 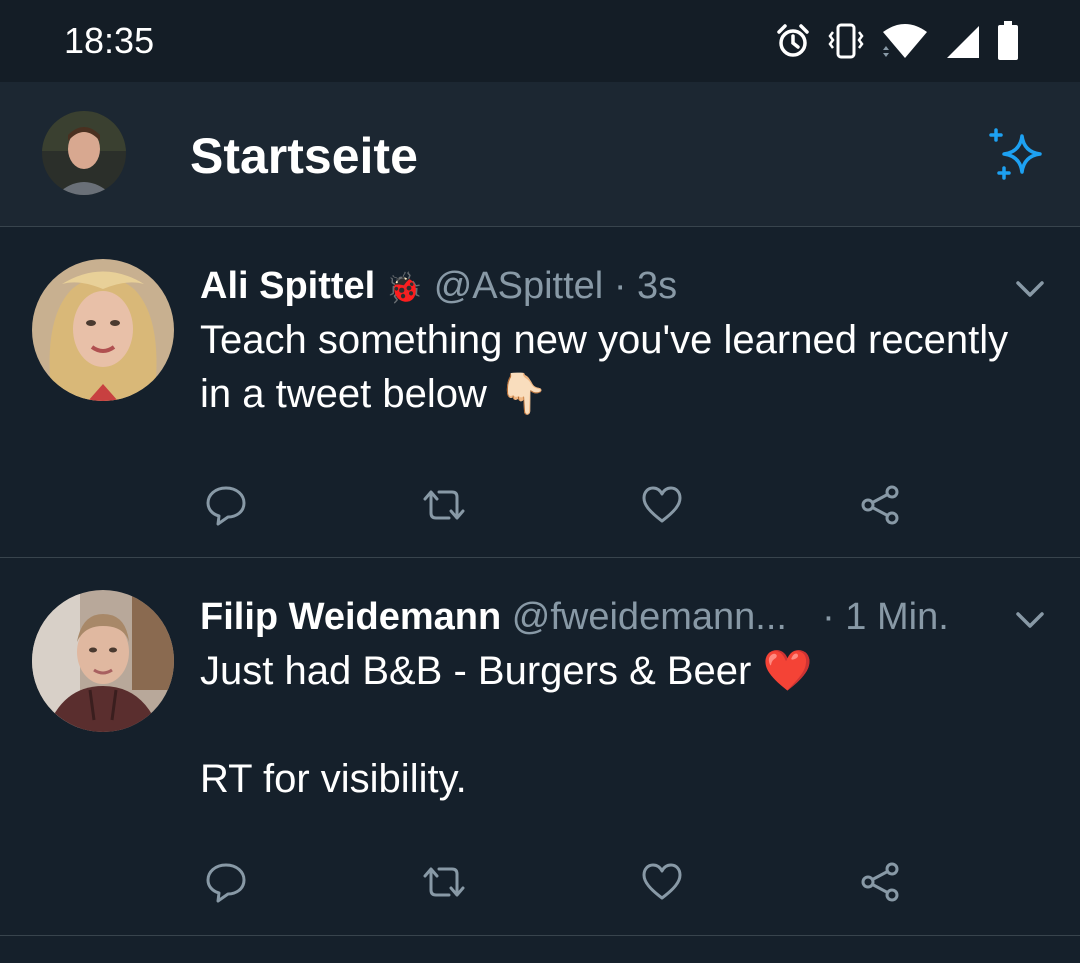 I want to click on status-icons, so click(x=897, y=41).